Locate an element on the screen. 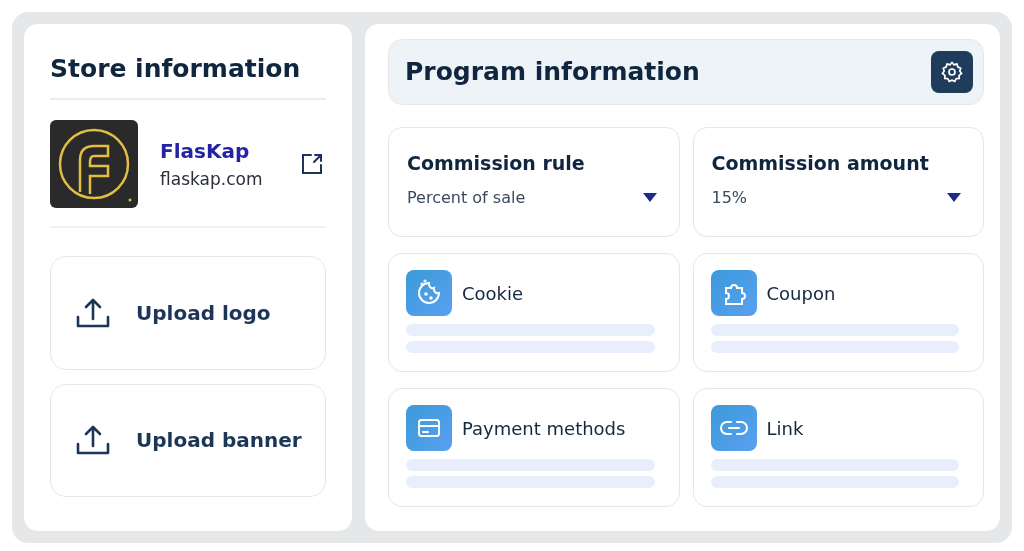  feature-card: Payment methods is located at coordinates (534, 447).